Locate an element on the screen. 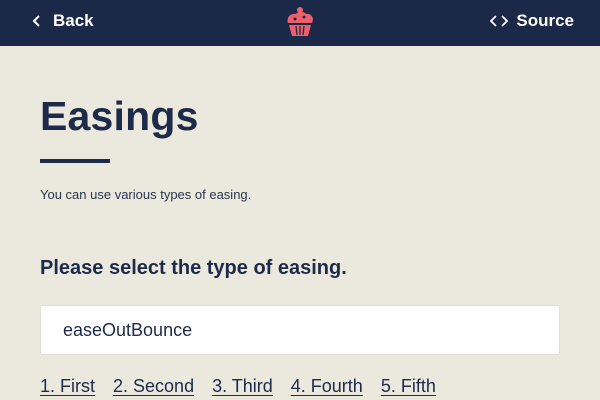  chevron-left-icon is located at coordinates (36, 21).